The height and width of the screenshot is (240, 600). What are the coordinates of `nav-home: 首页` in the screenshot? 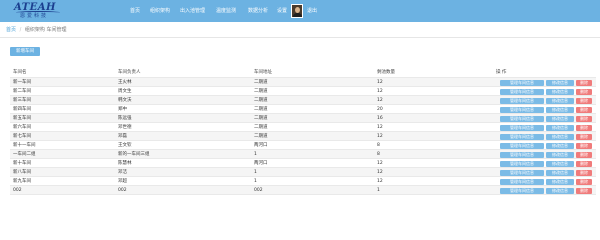 It's located at (135, 11).